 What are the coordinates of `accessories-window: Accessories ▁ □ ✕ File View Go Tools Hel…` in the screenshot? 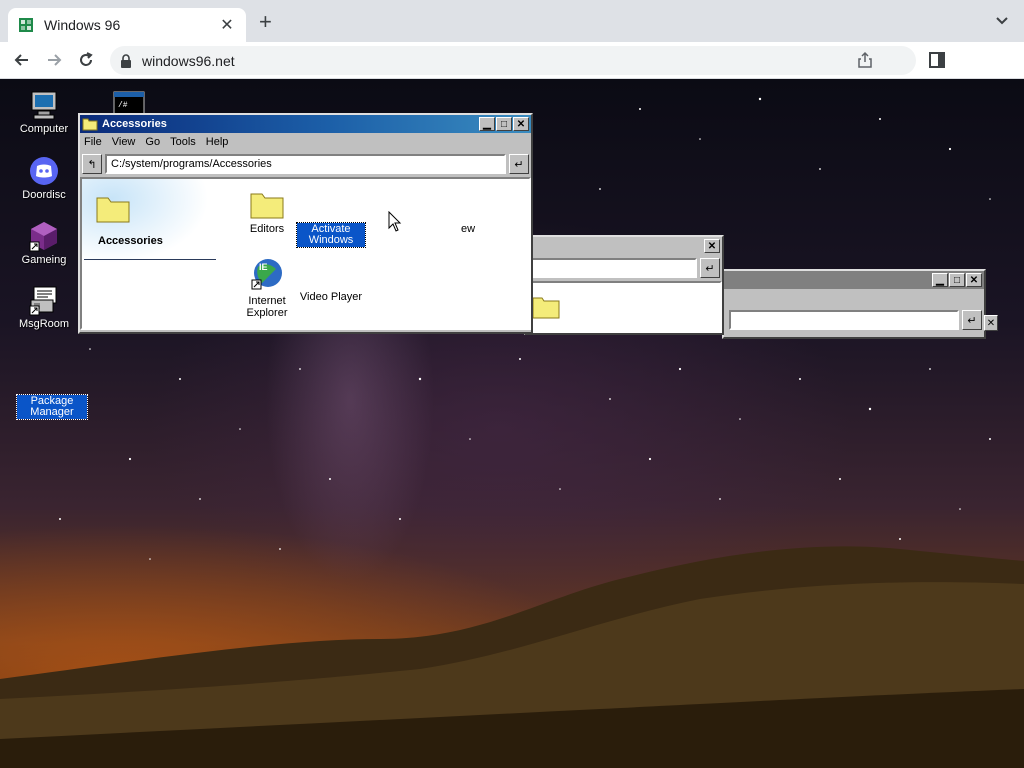 It's located at (305, 223).